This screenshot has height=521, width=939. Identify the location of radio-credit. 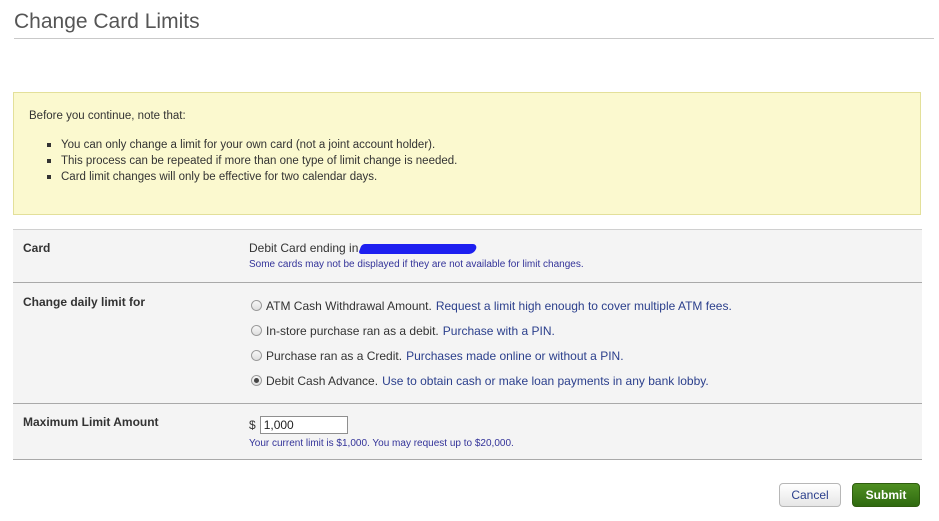
(256, 355).